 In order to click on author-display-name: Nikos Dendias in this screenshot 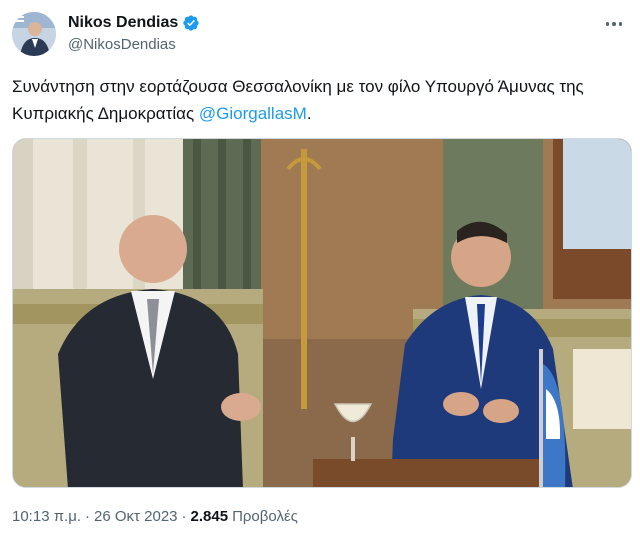, I will do `click(123, 23)`.